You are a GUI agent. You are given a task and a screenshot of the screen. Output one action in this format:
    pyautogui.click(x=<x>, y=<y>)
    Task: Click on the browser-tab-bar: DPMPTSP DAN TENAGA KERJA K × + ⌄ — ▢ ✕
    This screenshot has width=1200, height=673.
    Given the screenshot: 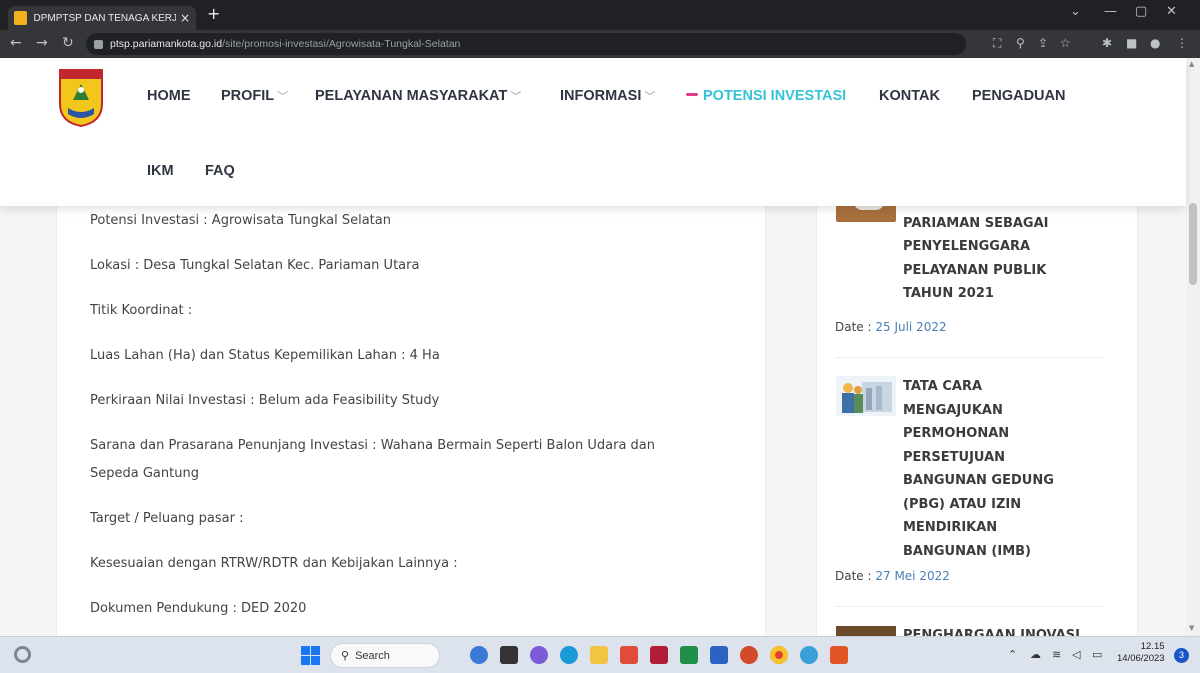 What is the action you would take?
    pyautogui.click(x=600, y=15)
    